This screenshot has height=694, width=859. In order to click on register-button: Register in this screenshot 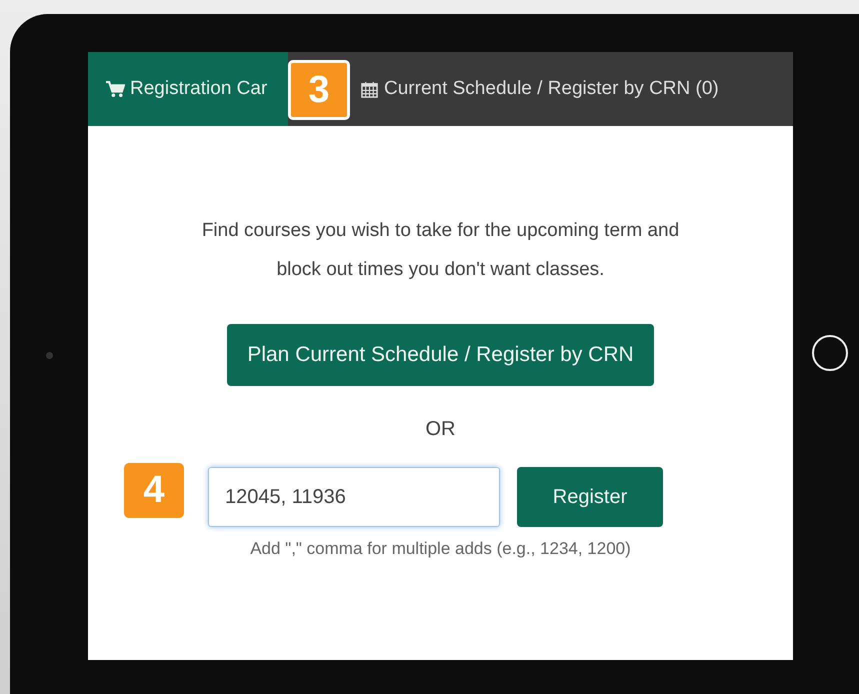, I will do `click(590, 497)`.